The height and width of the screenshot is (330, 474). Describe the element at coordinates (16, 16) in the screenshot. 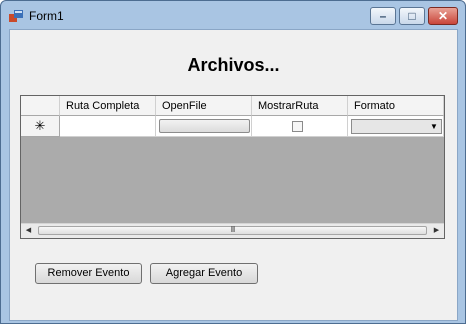

I see `app-form-icon` at that location.